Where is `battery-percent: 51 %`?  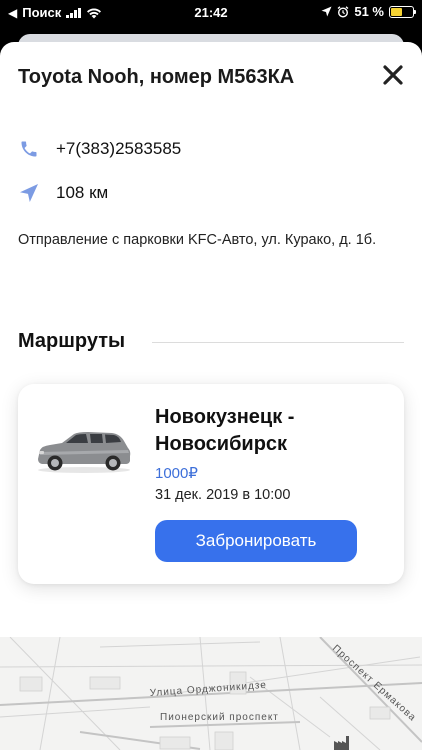 battery-percent: 51 % is located at coordinates (369, 11).